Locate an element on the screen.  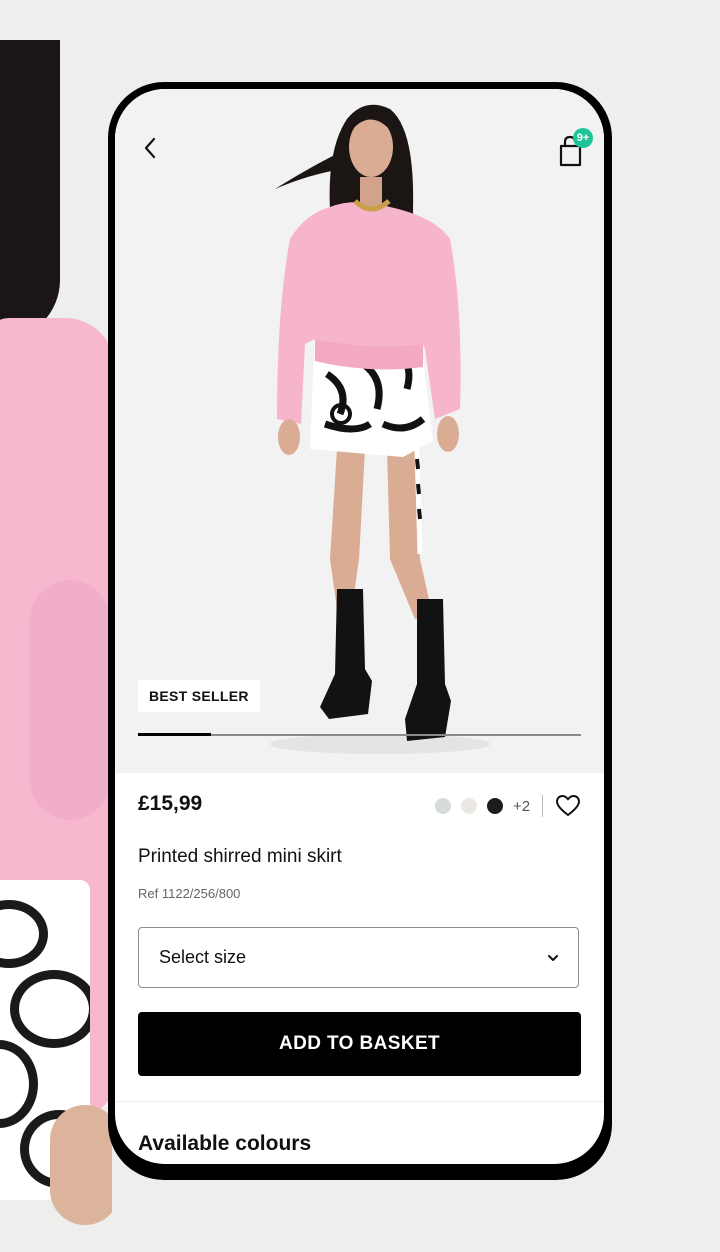
best-seller-badge: BEST SELLER is located at coordinates (199, 696).